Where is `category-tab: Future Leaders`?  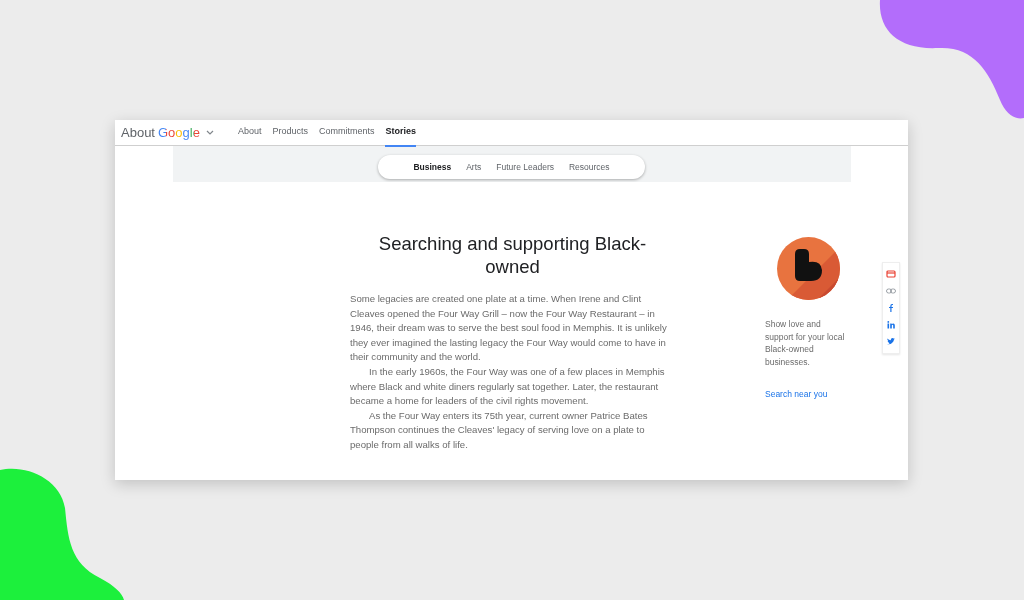 category-tab: Future Leaders is located at coordinates (525, 167).